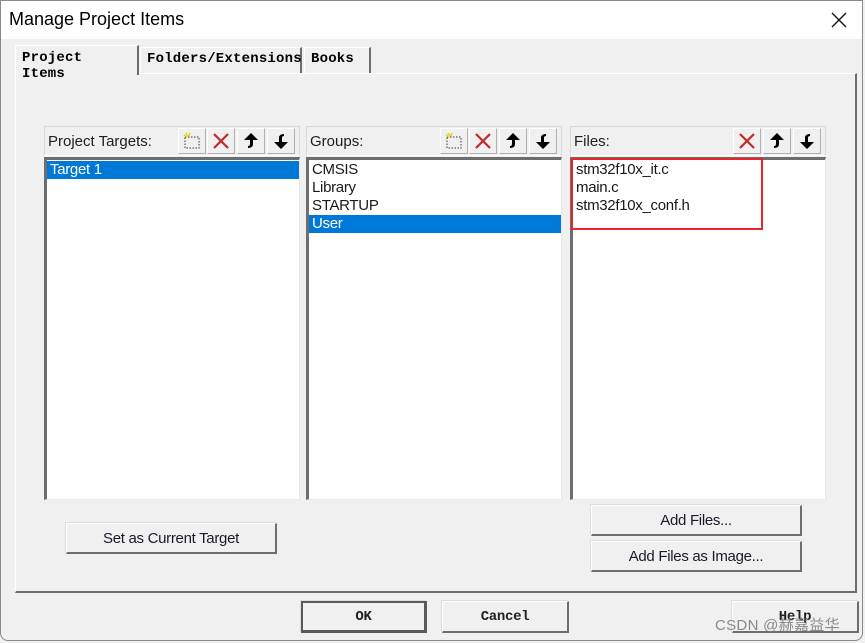 The width and height of the screenshot is (865, 643). What do you see at coordinates (505, 617) in the screenshot?
I see `cancel-button: Cancel` at bounding box center [505, 617].